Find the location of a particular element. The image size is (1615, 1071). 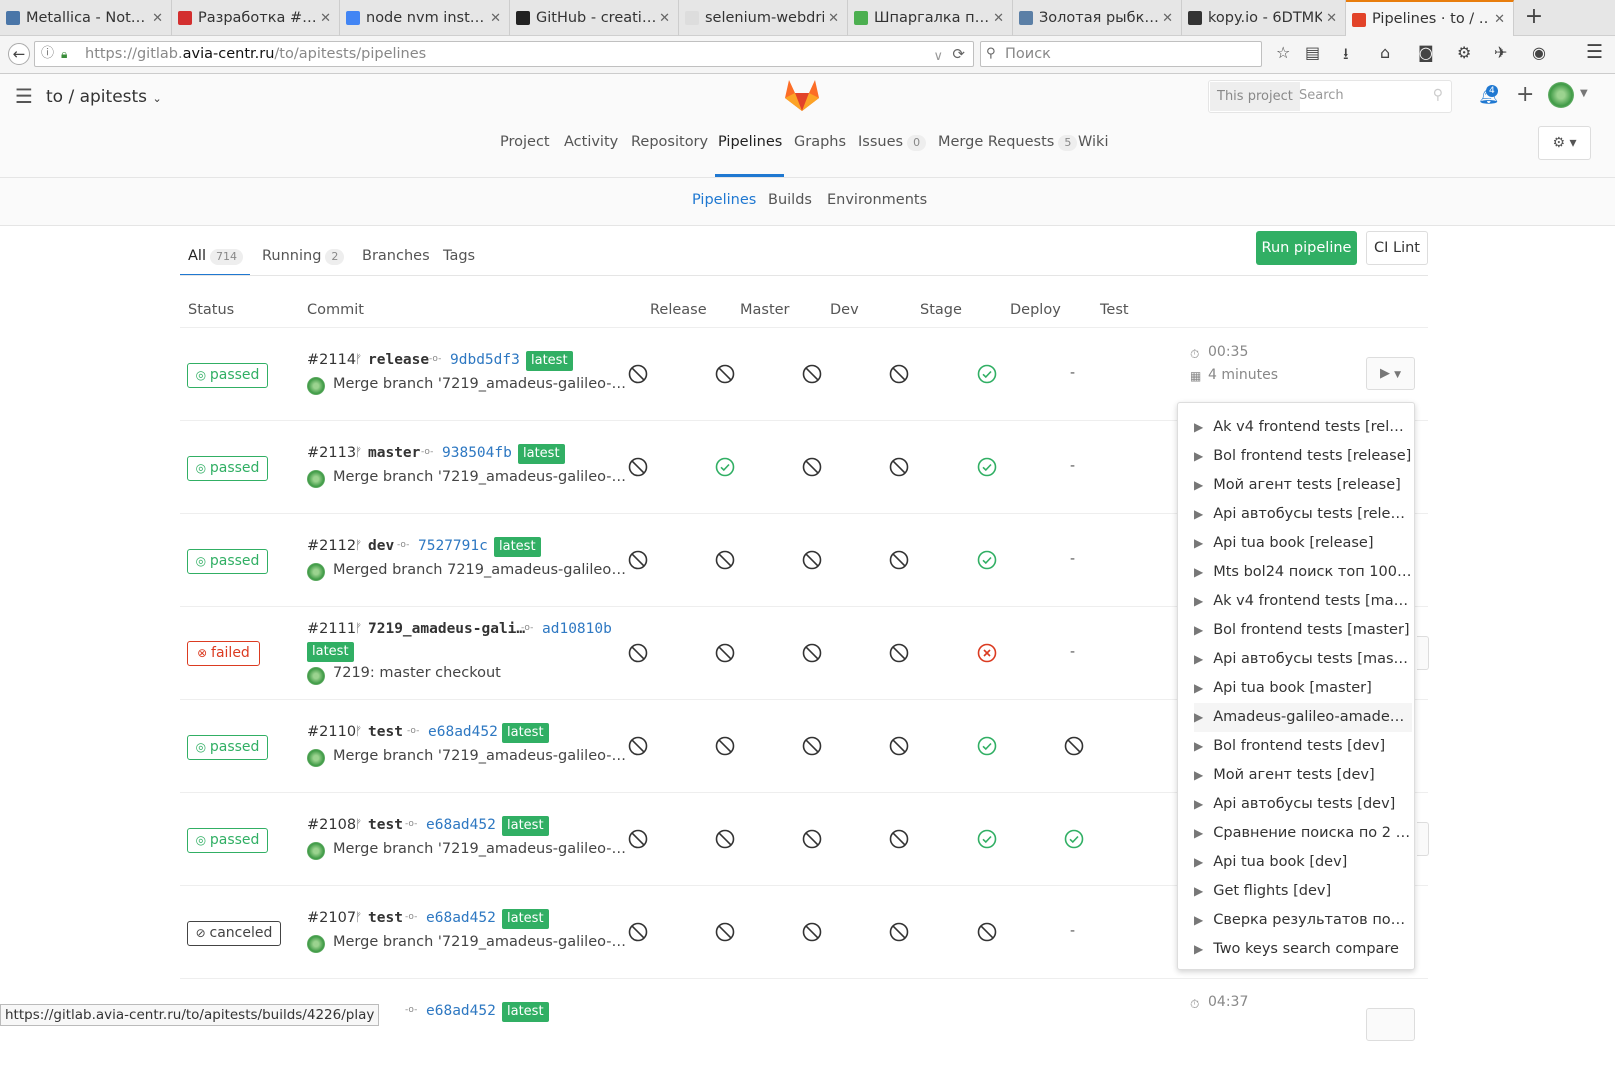

sync-icon: ⚙ is located at coordinates (1464, 52).